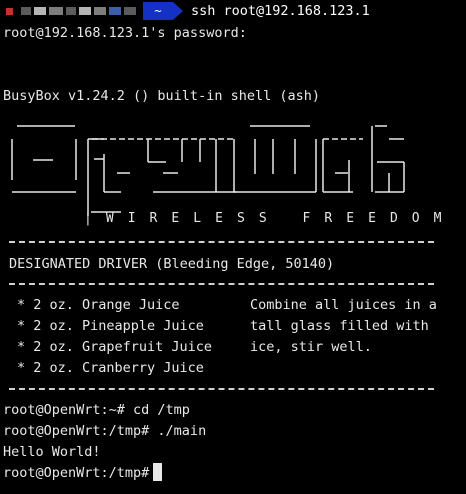  What do you see at coordinates (157, 472) in the screenshot?
I see `text-cursor` at bounding box center [157, 472].